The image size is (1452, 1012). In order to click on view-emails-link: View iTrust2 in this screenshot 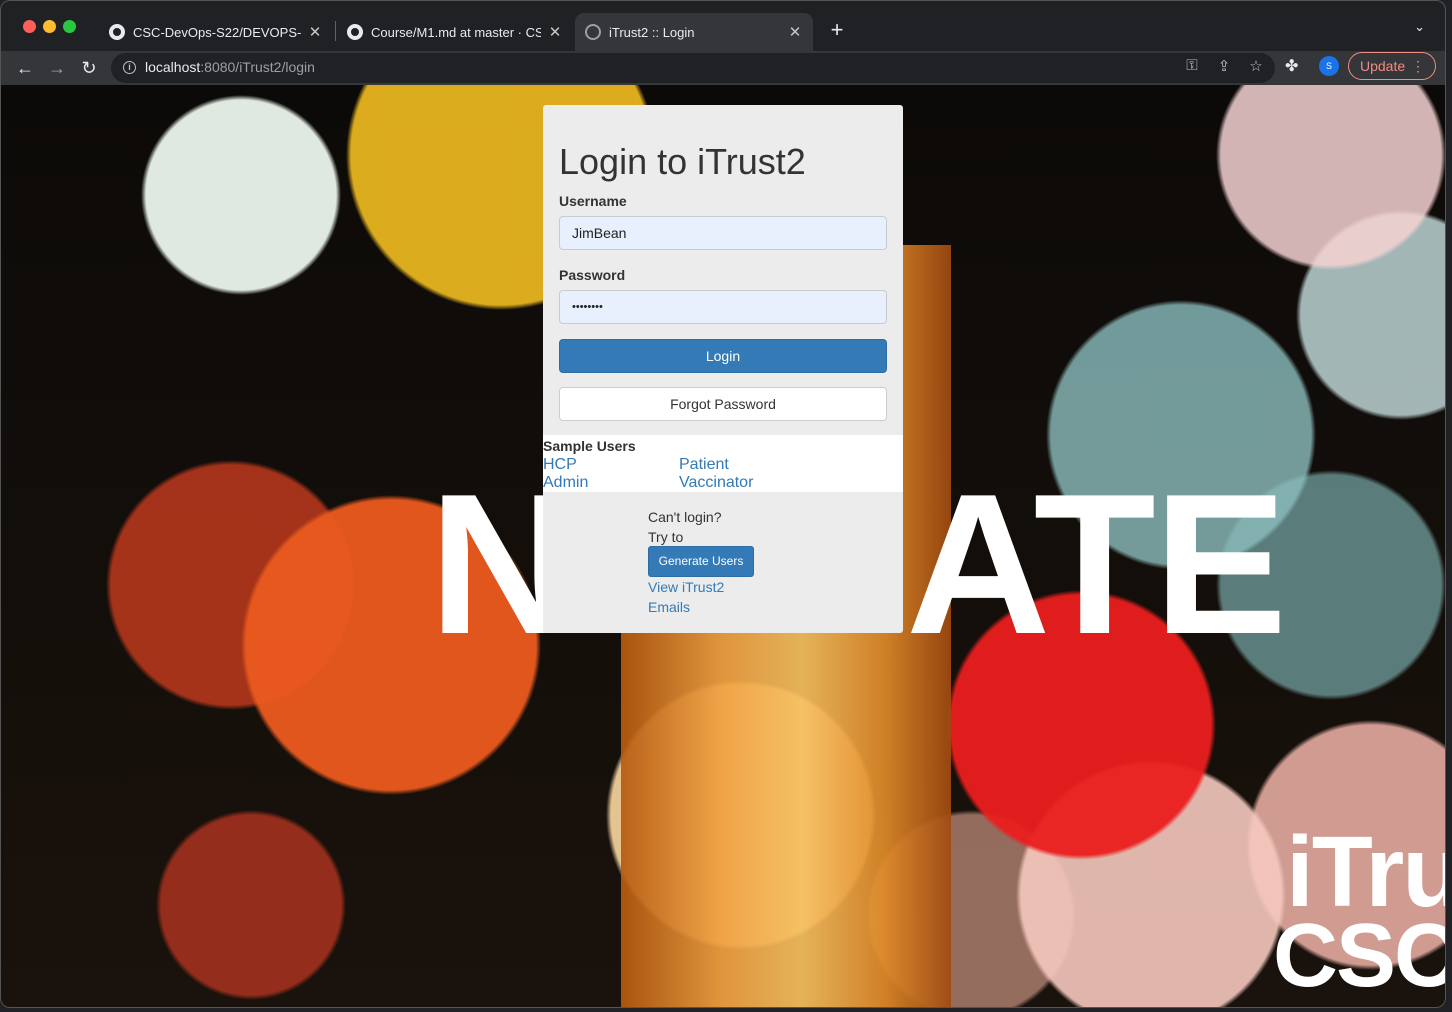, I will do `click(686, 587)`.